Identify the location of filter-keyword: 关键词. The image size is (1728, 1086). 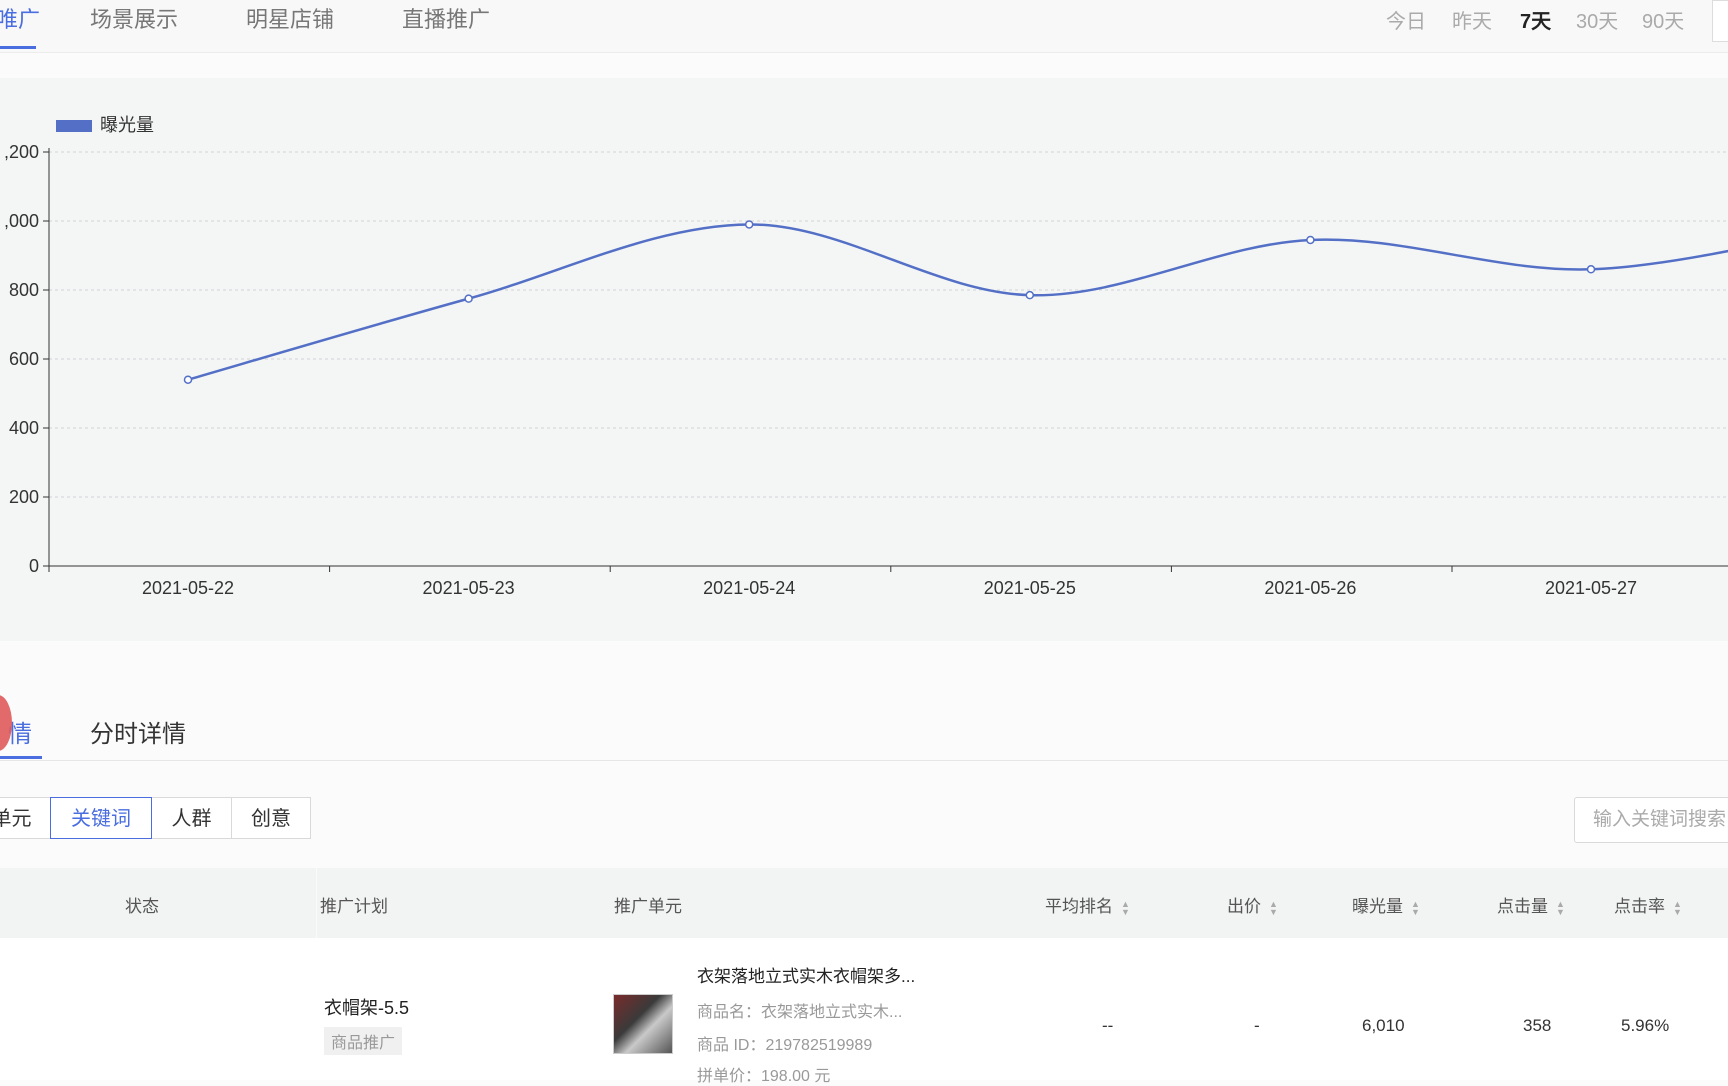
(101, 818).